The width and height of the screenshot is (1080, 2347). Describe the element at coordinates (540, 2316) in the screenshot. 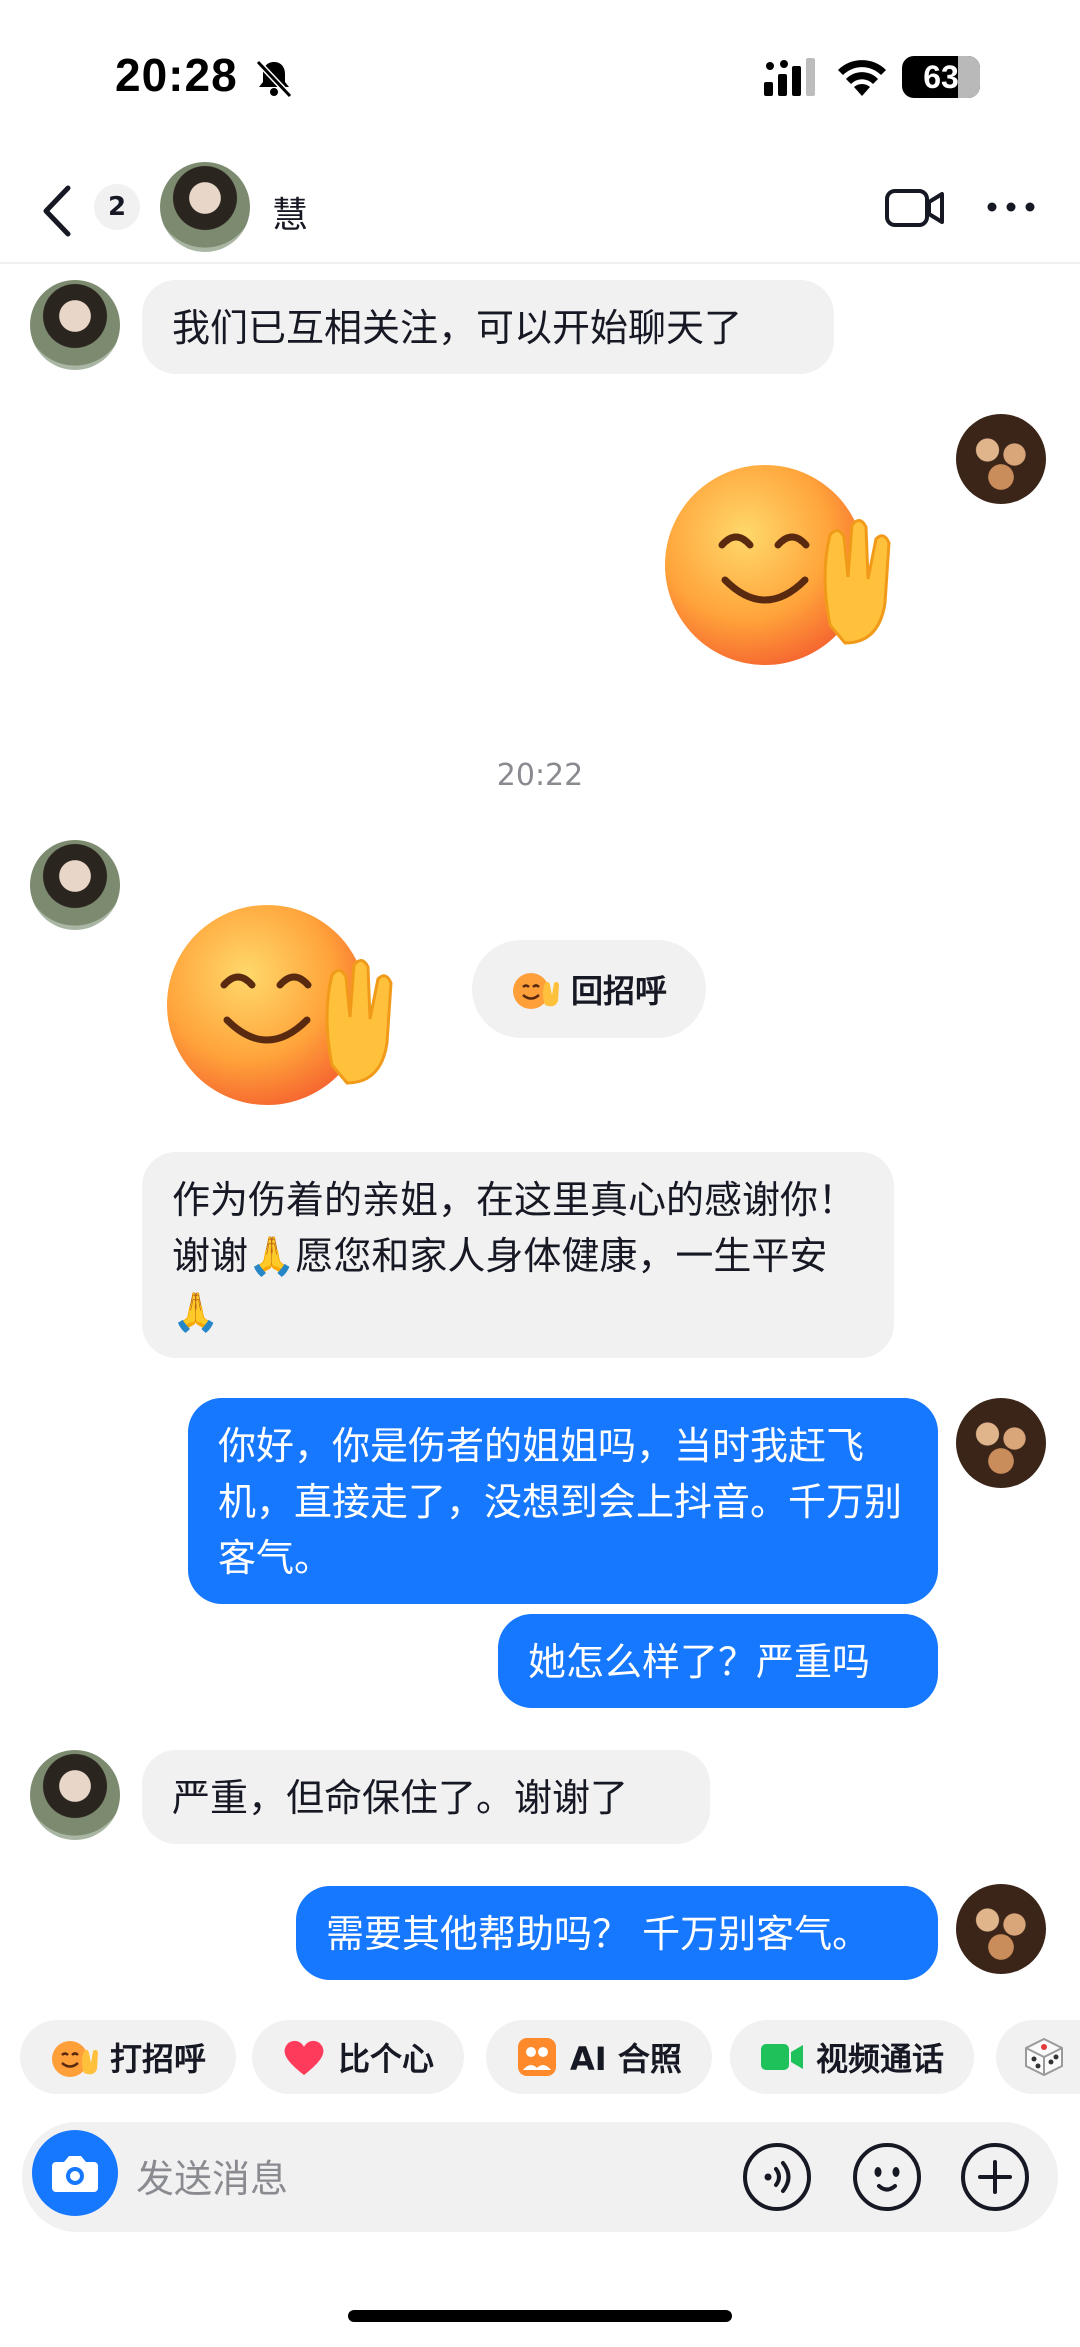

I see `home-indicator` at that location.